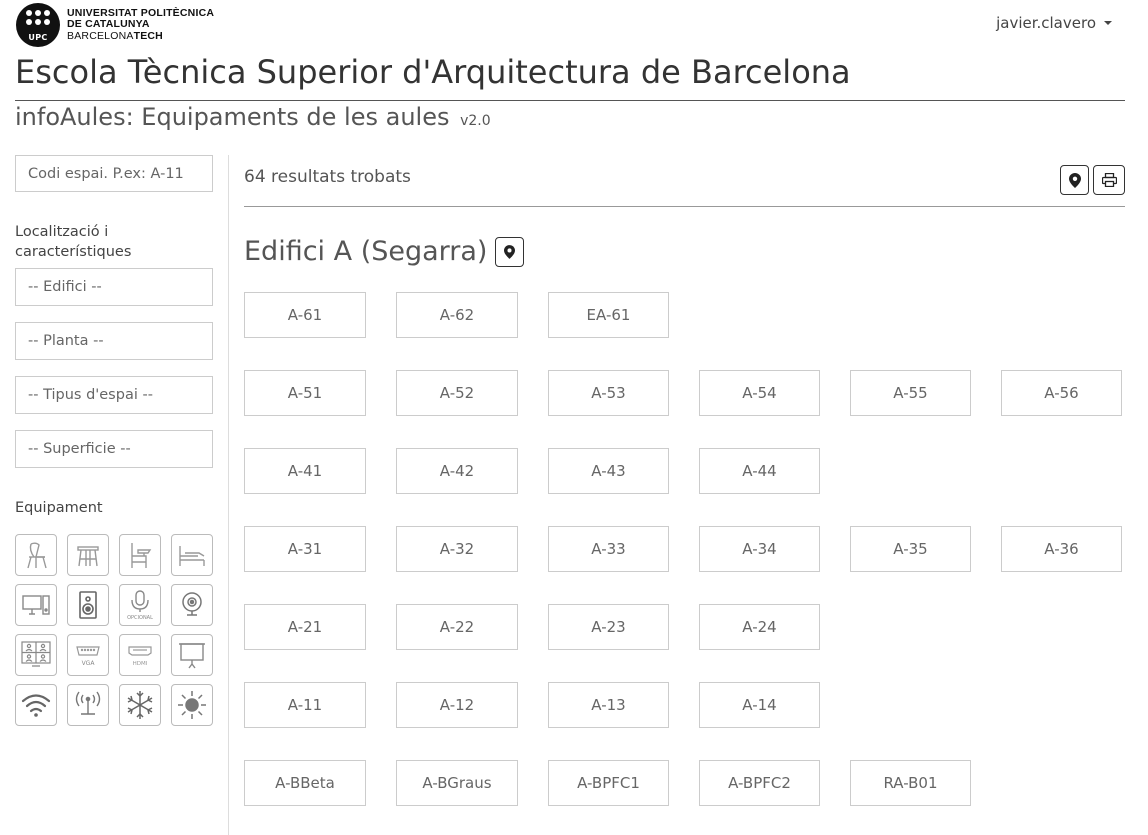 This screenshot has height=835, width=1148. Describe the element at coordinates (608, 705) in the screenshot. I see `room-button: A-13` at that location.